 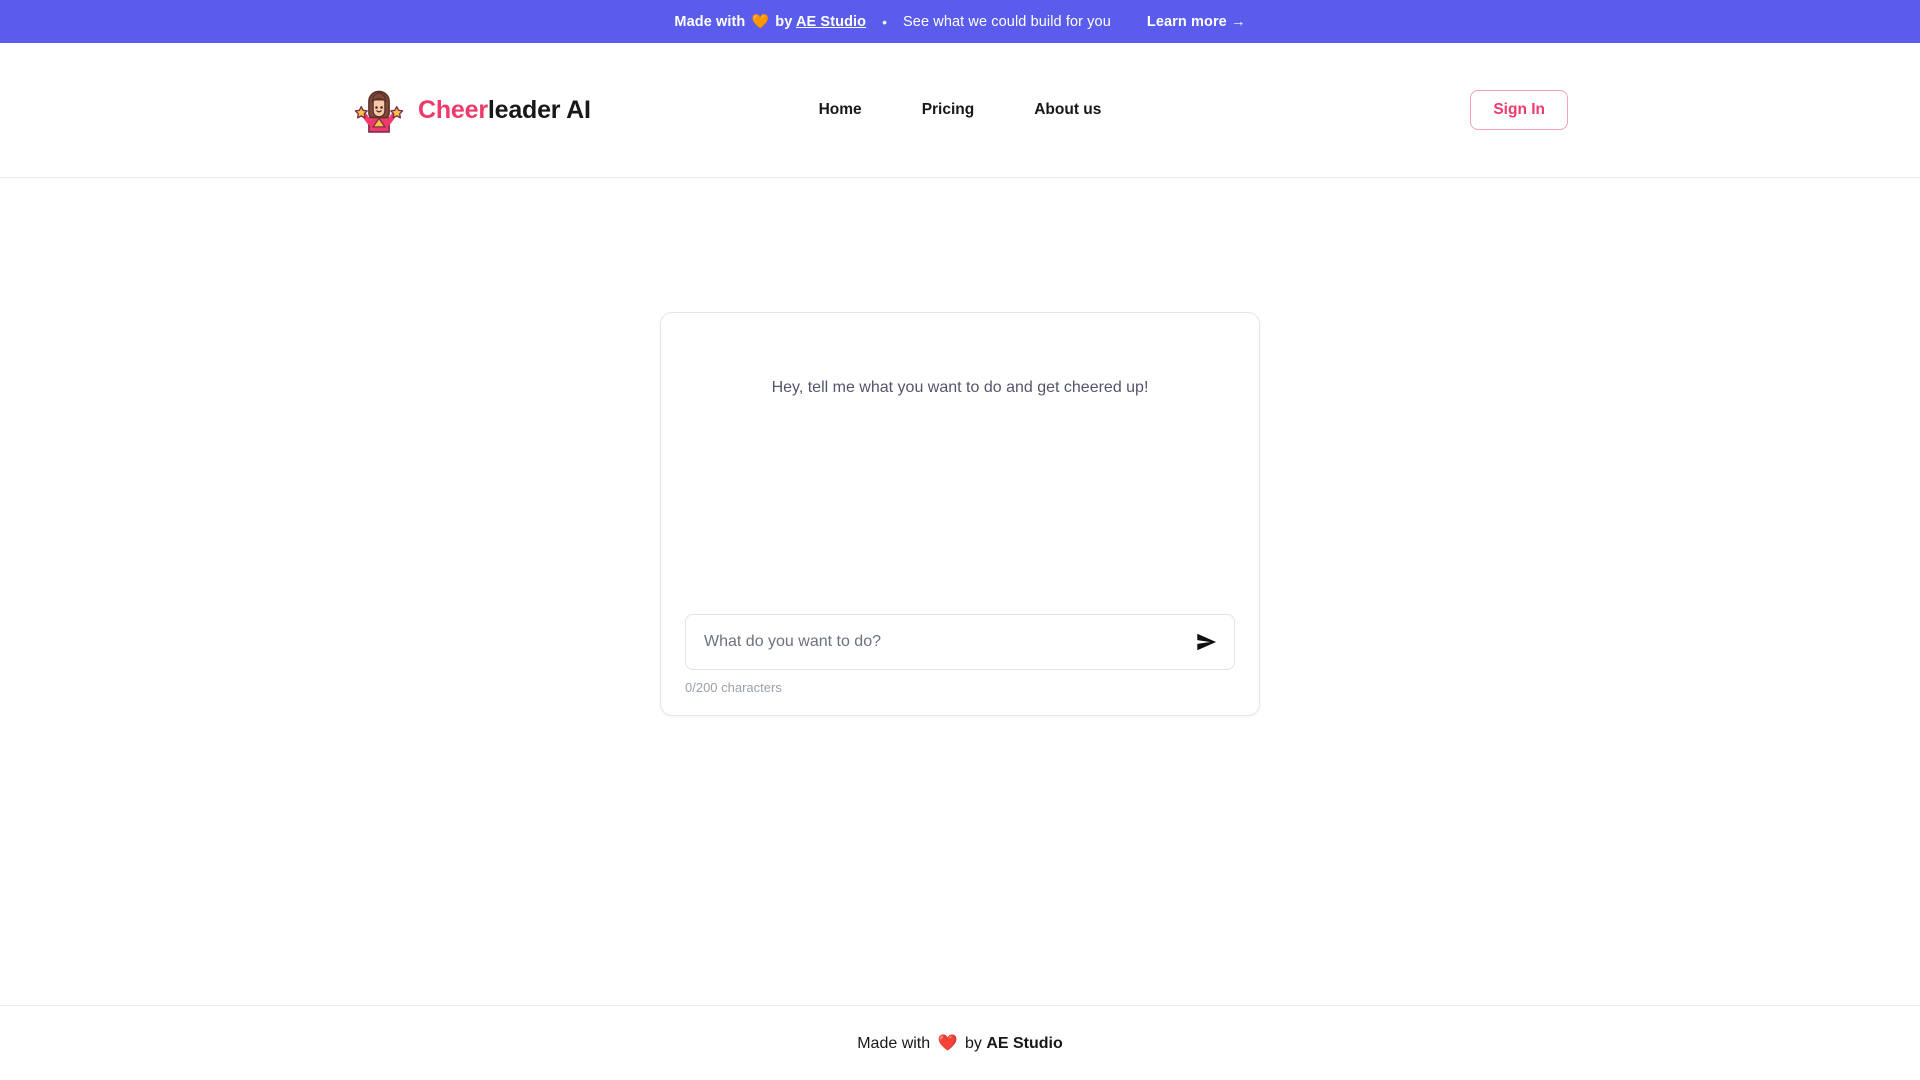 I want to click on main-navigation: Home Pricing About us, so click(x=960, y=110).